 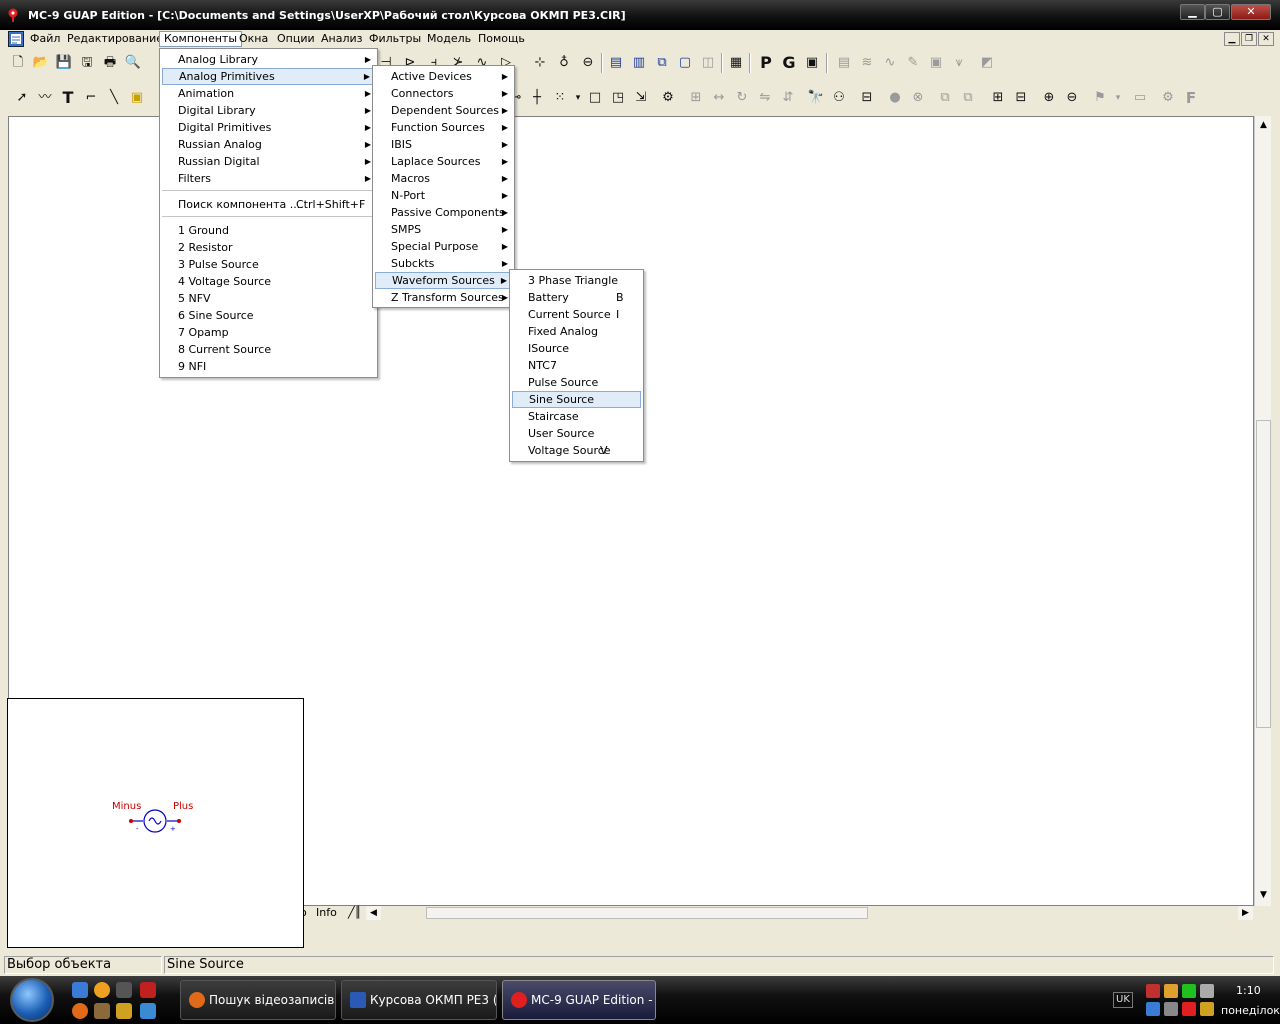 I want to click on analysis-1-icon: ▤, so click(x=844, y=63).